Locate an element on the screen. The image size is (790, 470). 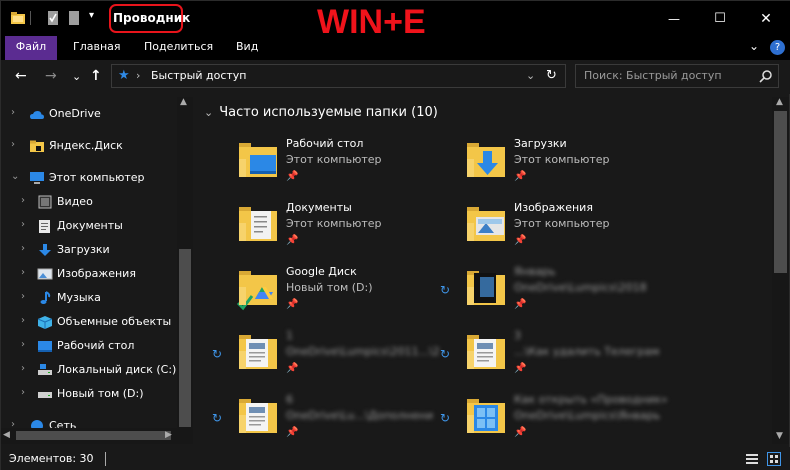
sidebar-item-label: Музыка is located at coordinates (79, 297).